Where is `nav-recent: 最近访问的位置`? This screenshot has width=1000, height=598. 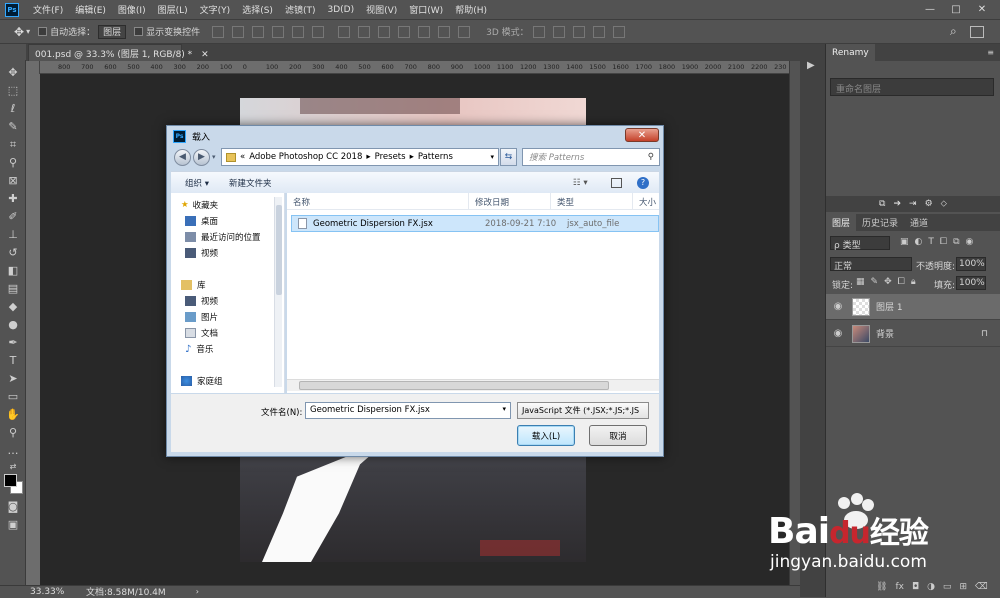
nav-recent: 最近访问的位置 is located at coordinates (223, 237).